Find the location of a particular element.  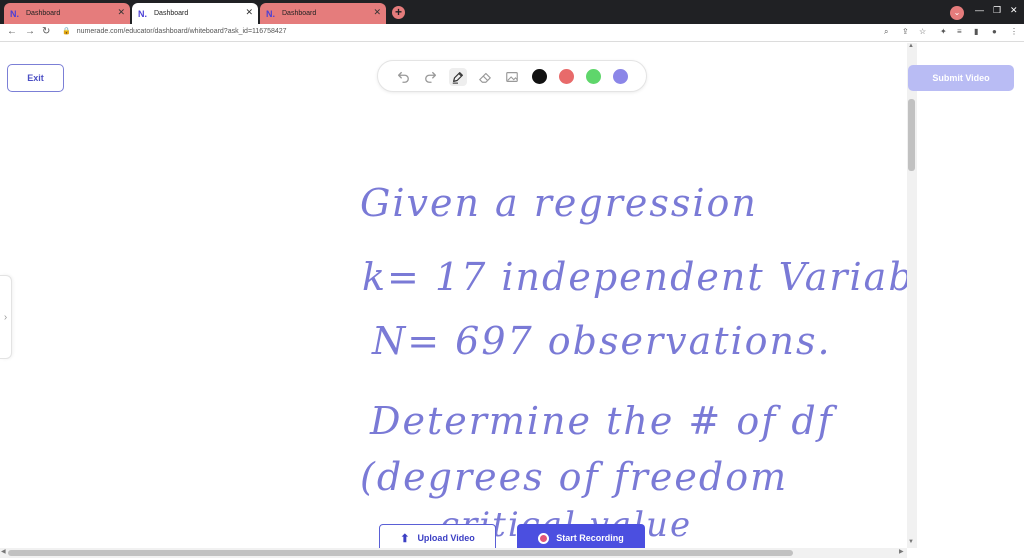

window-close-icon: ✕ is located at coordinates (1014, 10).